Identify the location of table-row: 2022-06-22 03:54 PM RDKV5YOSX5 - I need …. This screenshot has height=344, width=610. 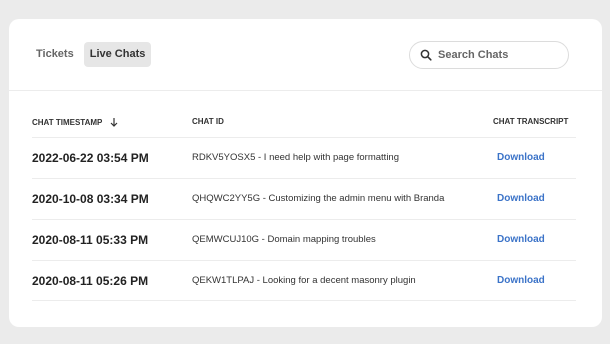
(304, 157).